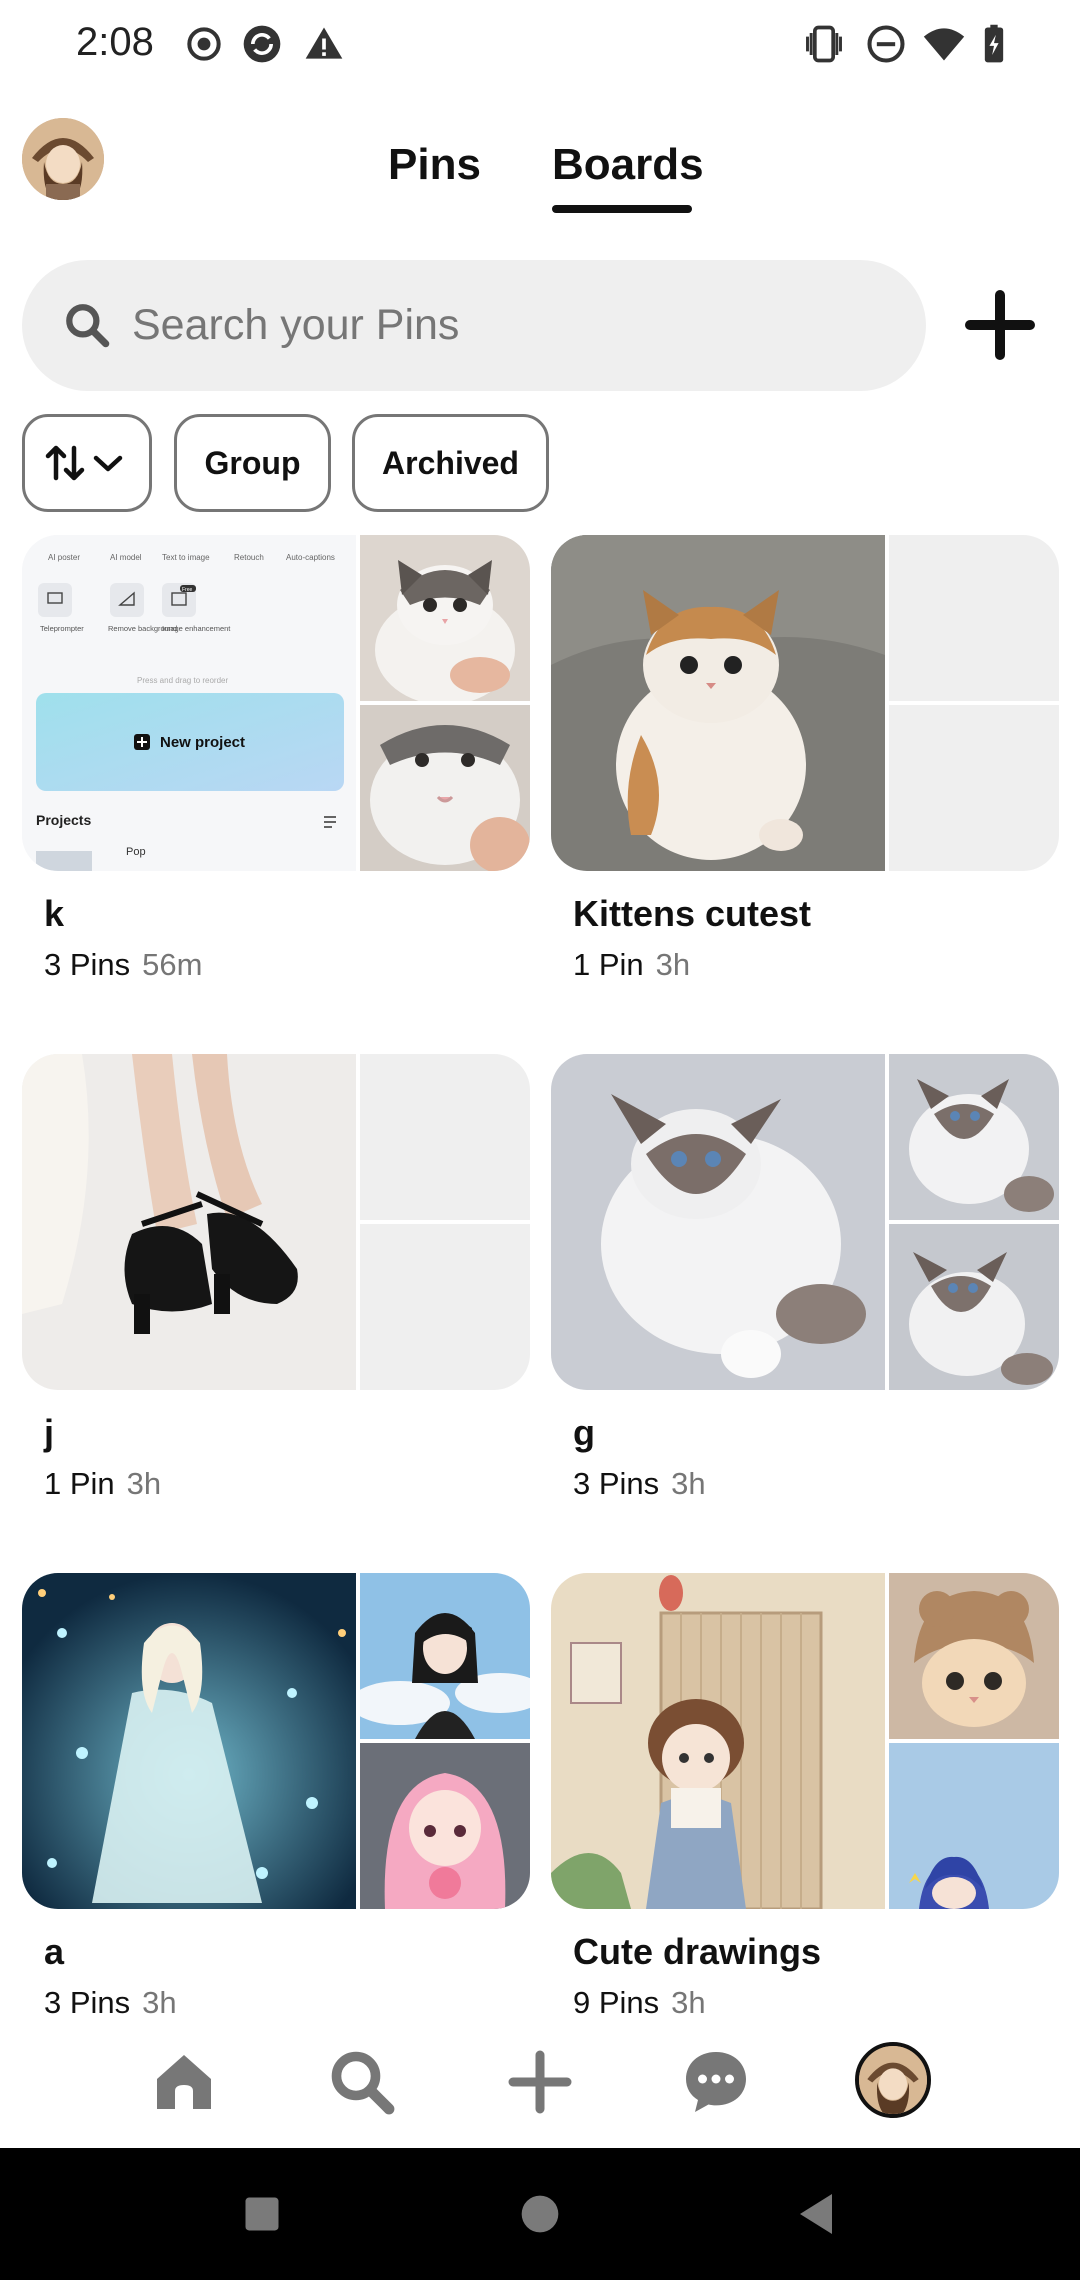 The width and height of the screenshot is (1080, 2280). Describe the element at coordinates (944, 44) in the screenshot. I see `wifi-icon` at that location.